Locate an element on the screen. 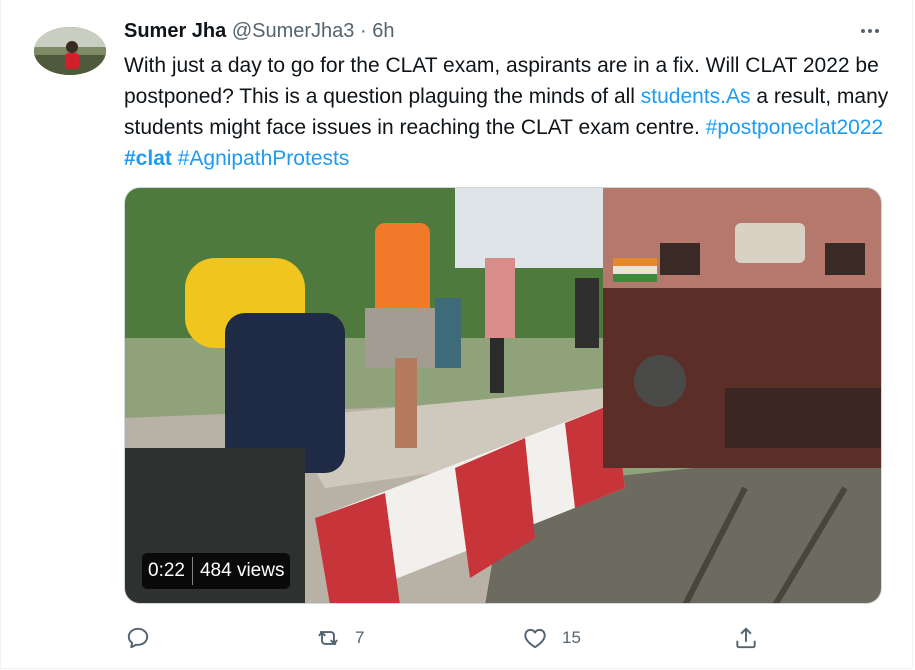 This screenshot has width=915, height=670. more-options-icon is located at coordinates (870, 31).